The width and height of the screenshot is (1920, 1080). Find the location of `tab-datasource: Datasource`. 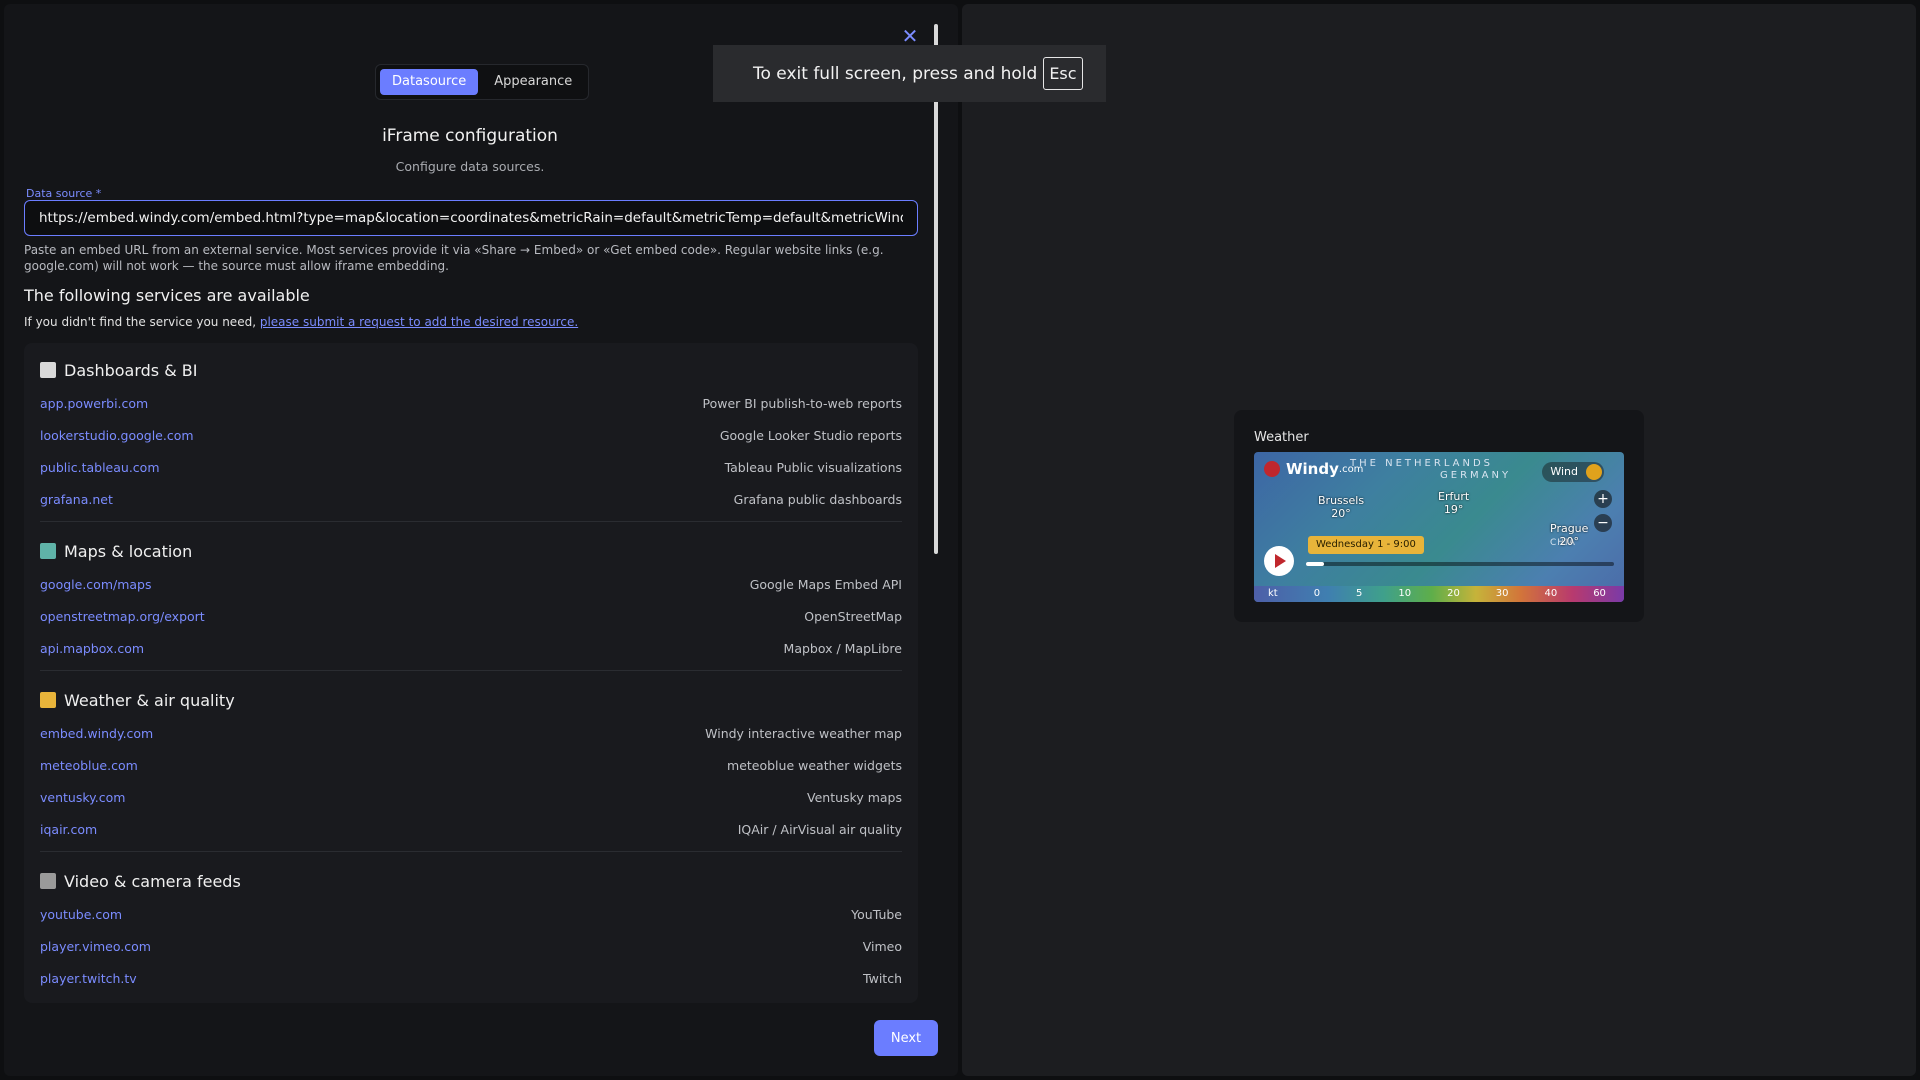

tab-datasource: Datasource is located at coordinates (429, 82).